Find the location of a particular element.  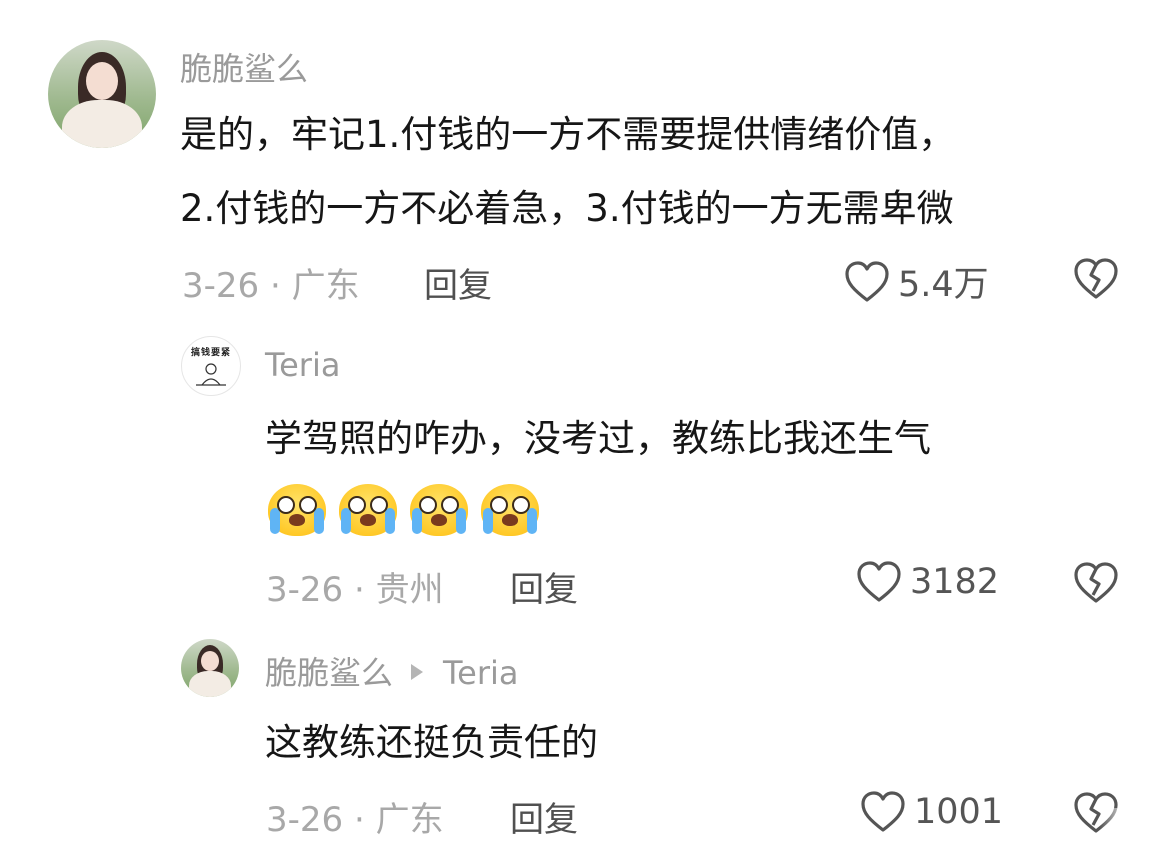

avatar-figure-icon is located at coordinates (211, 374).